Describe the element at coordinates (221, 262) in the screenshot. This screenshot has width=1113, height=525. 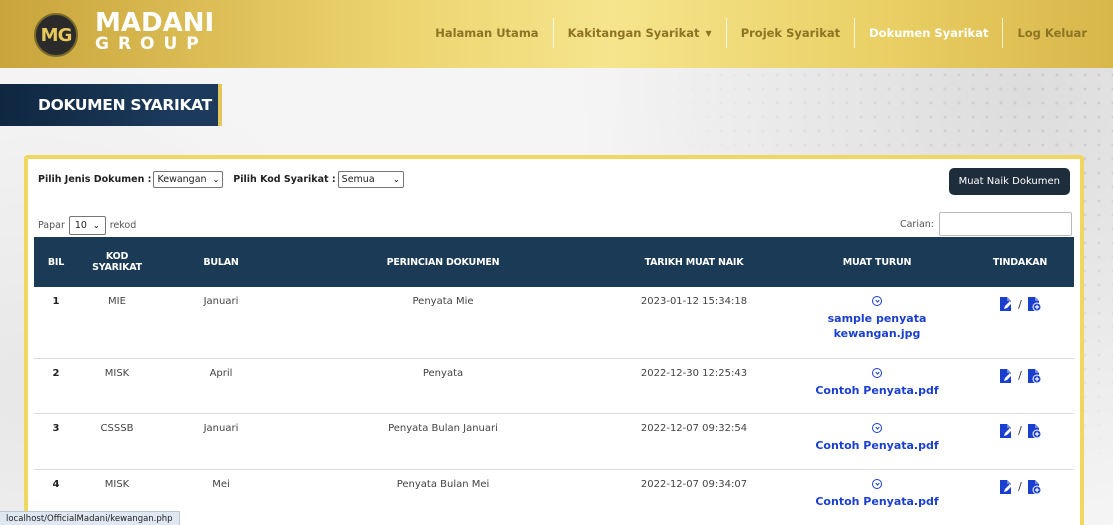
I see `col-bulan: BULAN` at that location.